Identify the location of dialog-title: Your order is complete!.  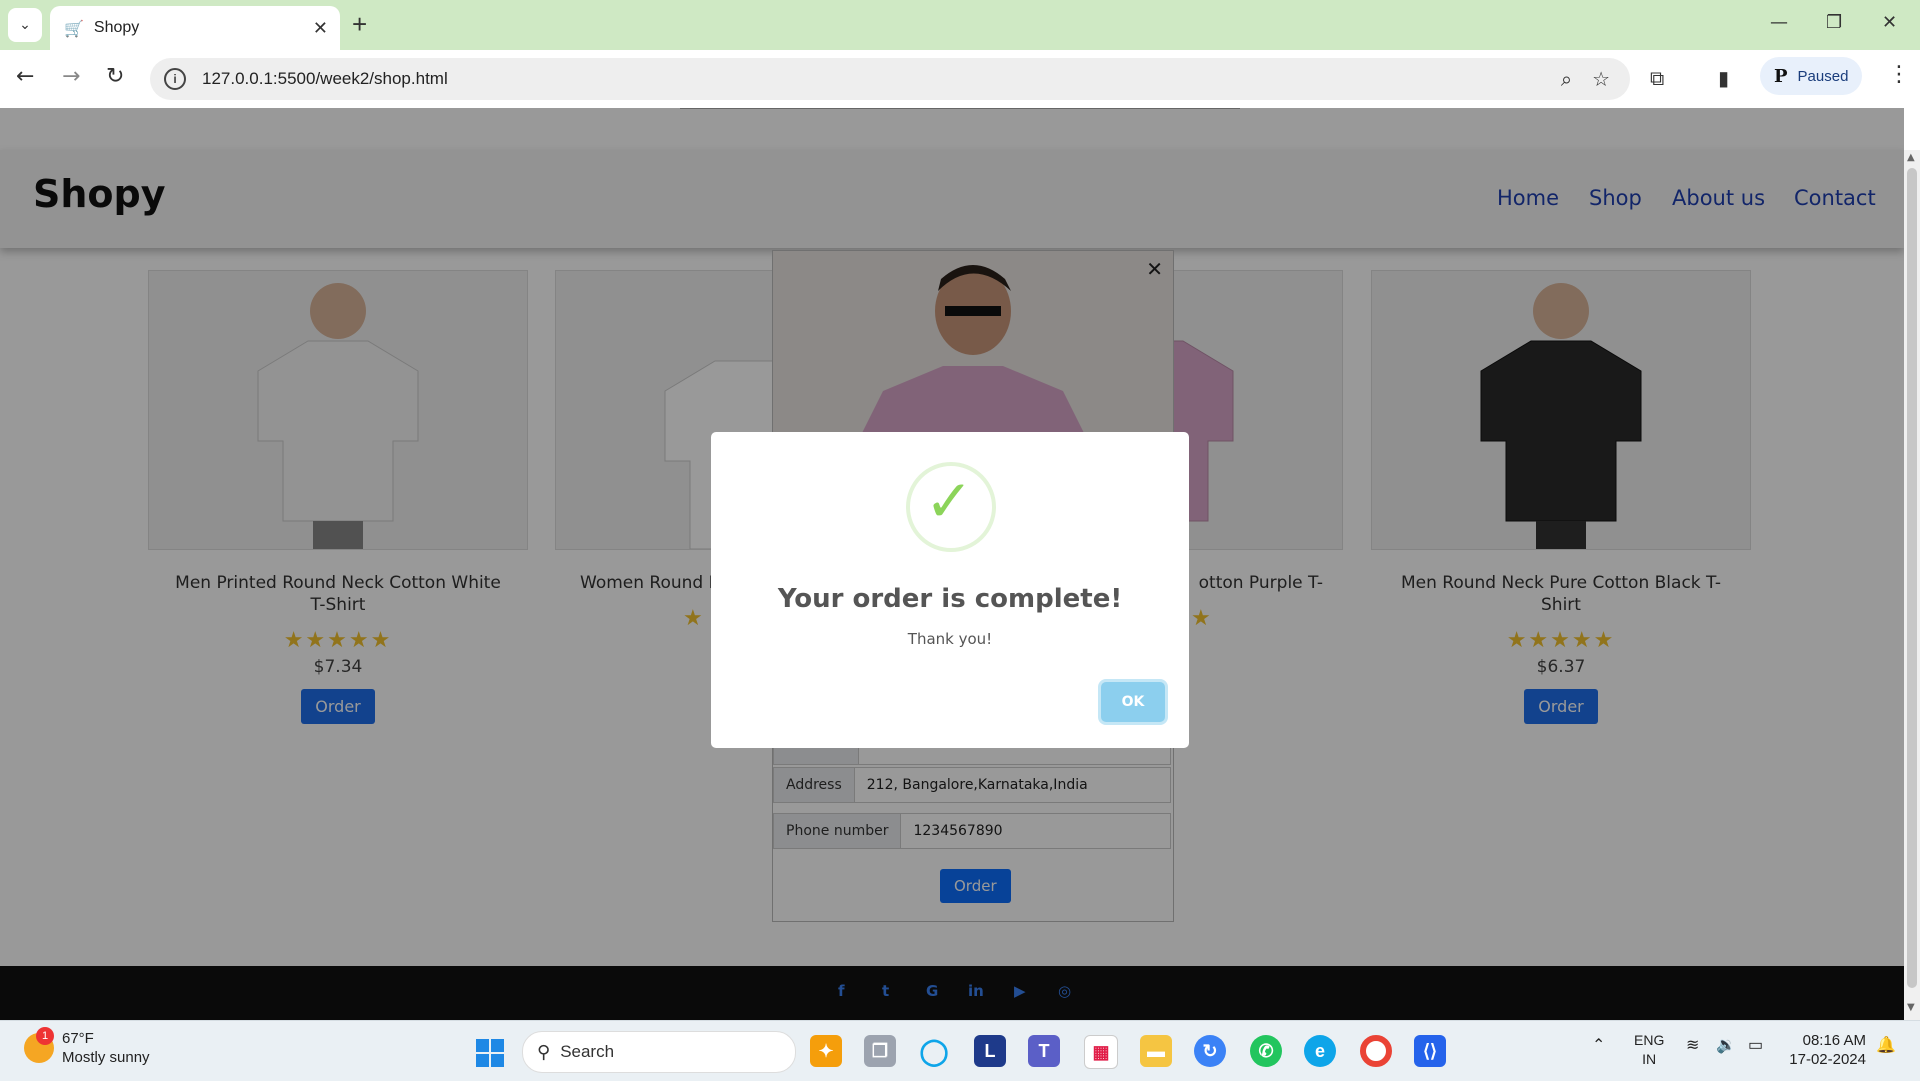
(950, 599).